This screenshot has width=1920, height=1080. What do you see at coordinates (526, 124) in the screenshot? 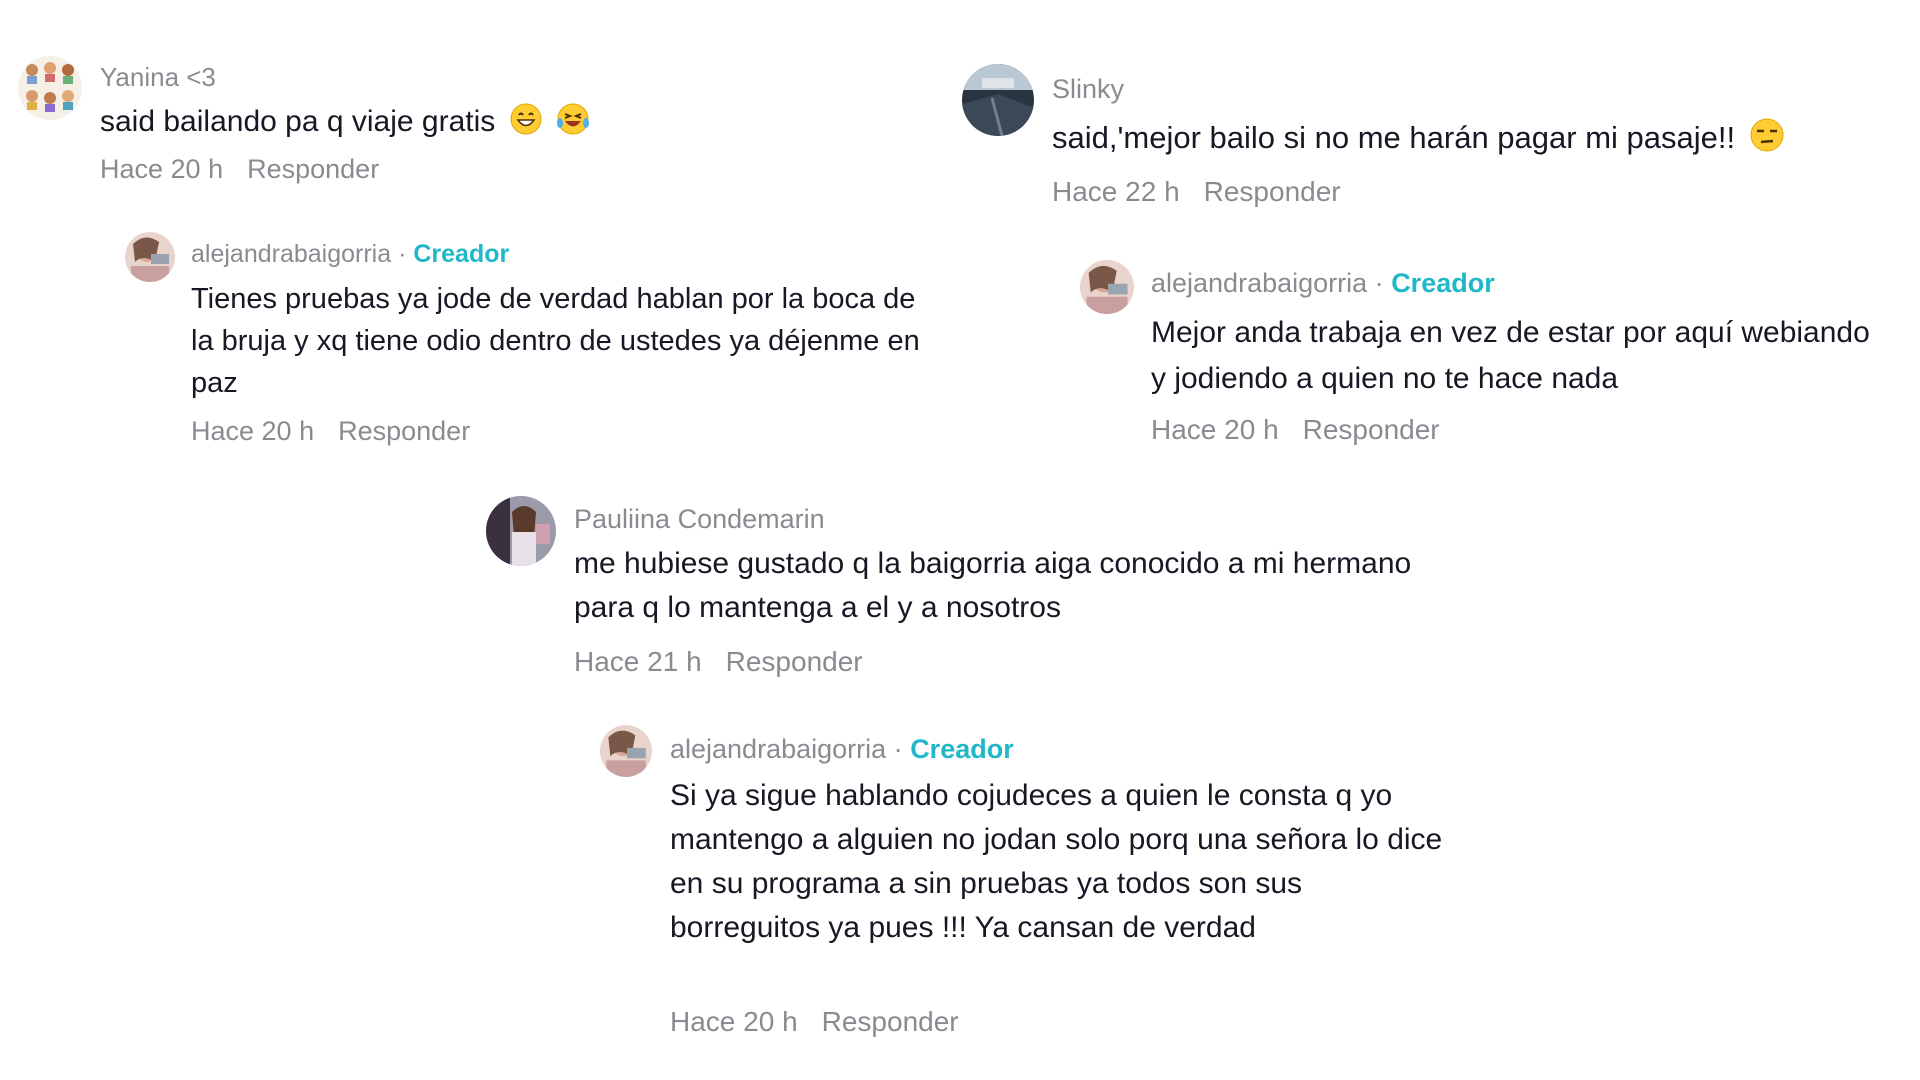
I see `grinning-emoji-icon` at bounding box center [526, 124].